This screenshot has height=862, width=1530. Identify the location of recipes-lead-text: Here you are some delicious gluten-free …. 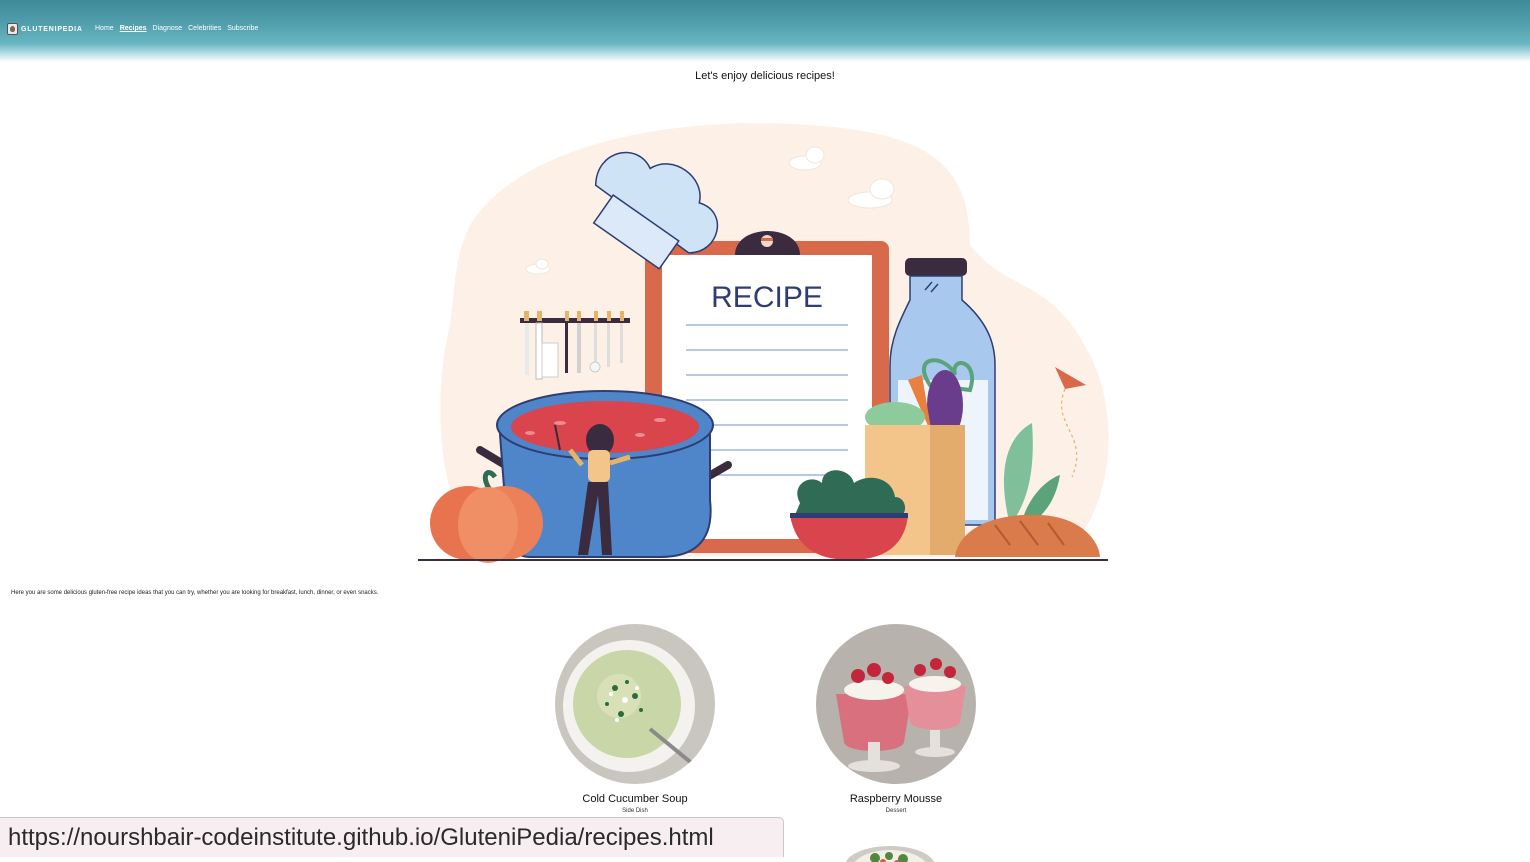
(195, 593).